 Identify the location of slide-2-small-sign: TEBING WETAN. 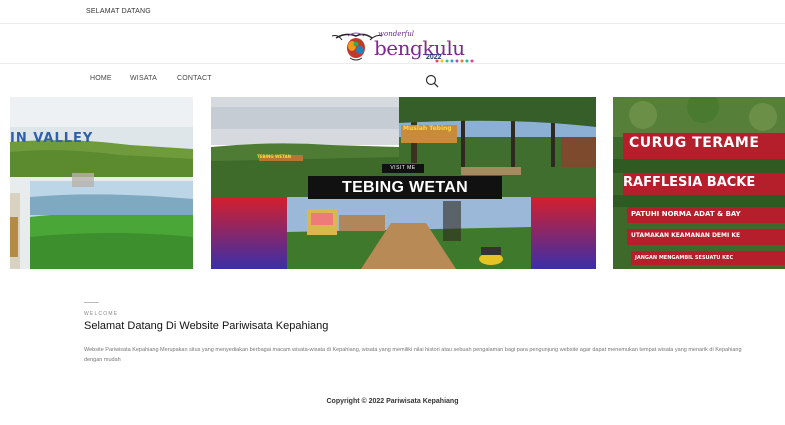
(274, 156).